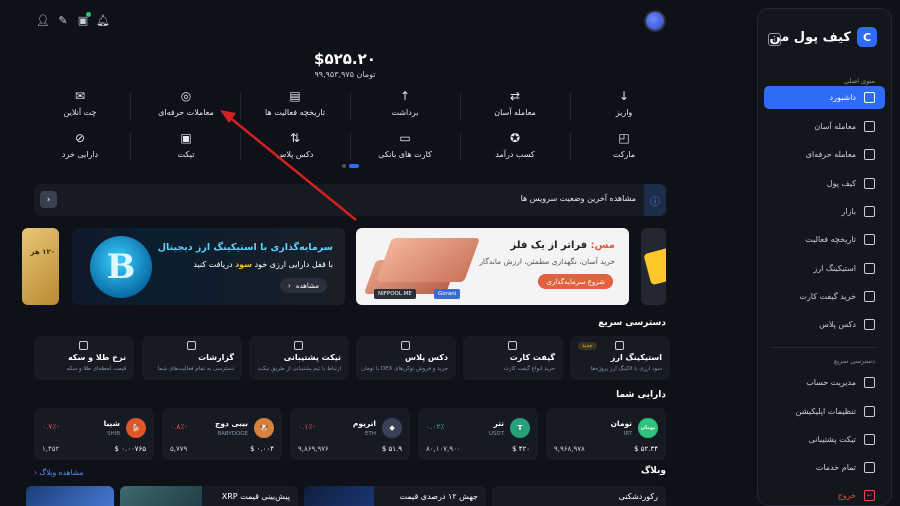  What do you see at coordinates (478, 434) in the screenshot?
I see `asset-card-usdt: T تتر USDT ۰.۰۲٪ $ ۴۲۰ ۸۰,۱۰۷,۹۰۰` at bounding box center [478, 434].